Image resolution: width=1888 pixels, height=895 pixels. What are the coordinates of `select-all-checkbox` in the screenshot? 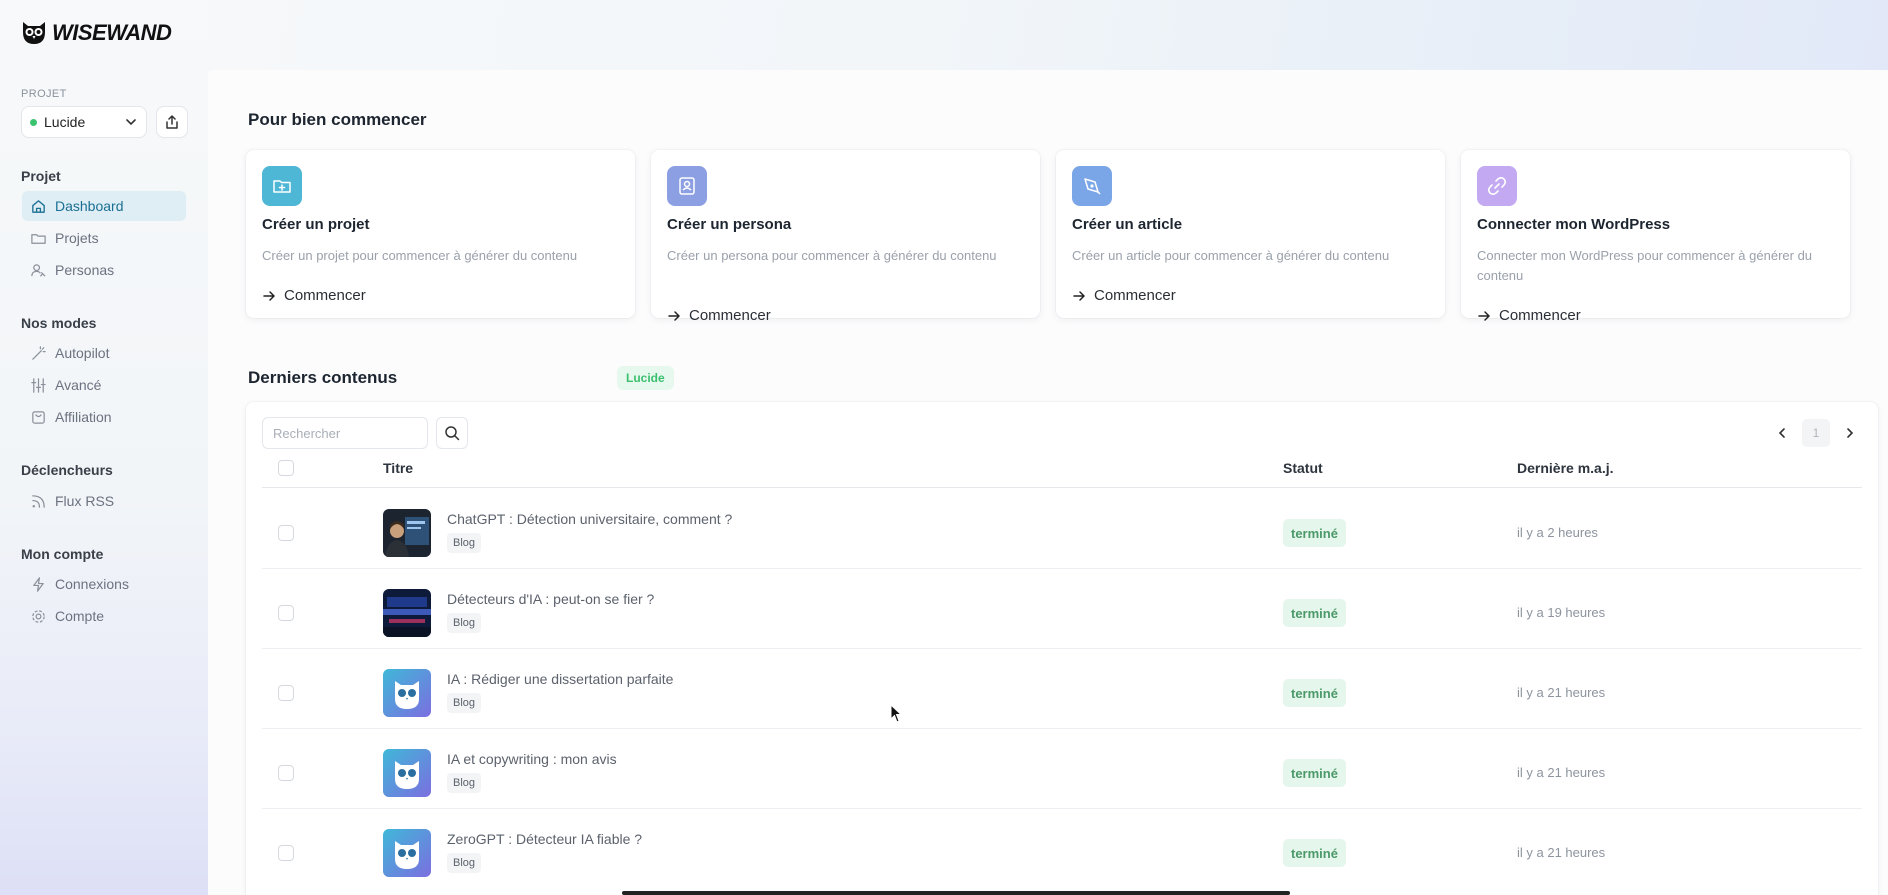 It's located at (286, 468).